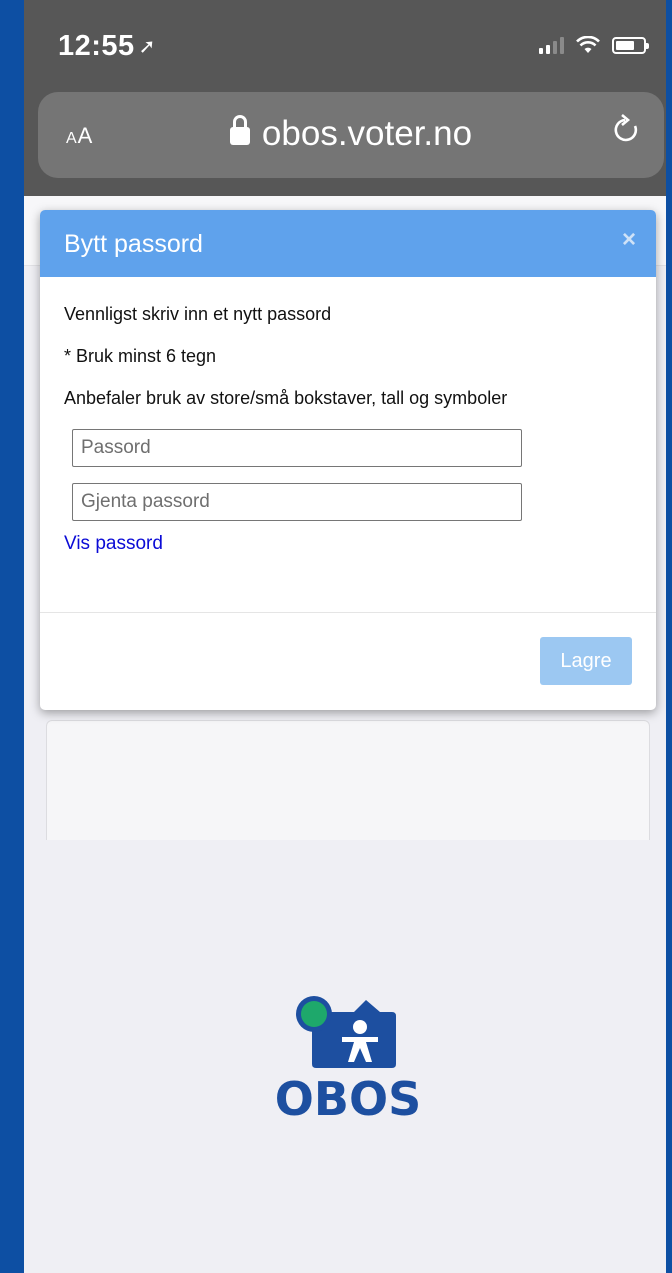 The height and width of the screenshot is (1273, 672). I want to click on logo-text: OBOS, so click(348, 1099).